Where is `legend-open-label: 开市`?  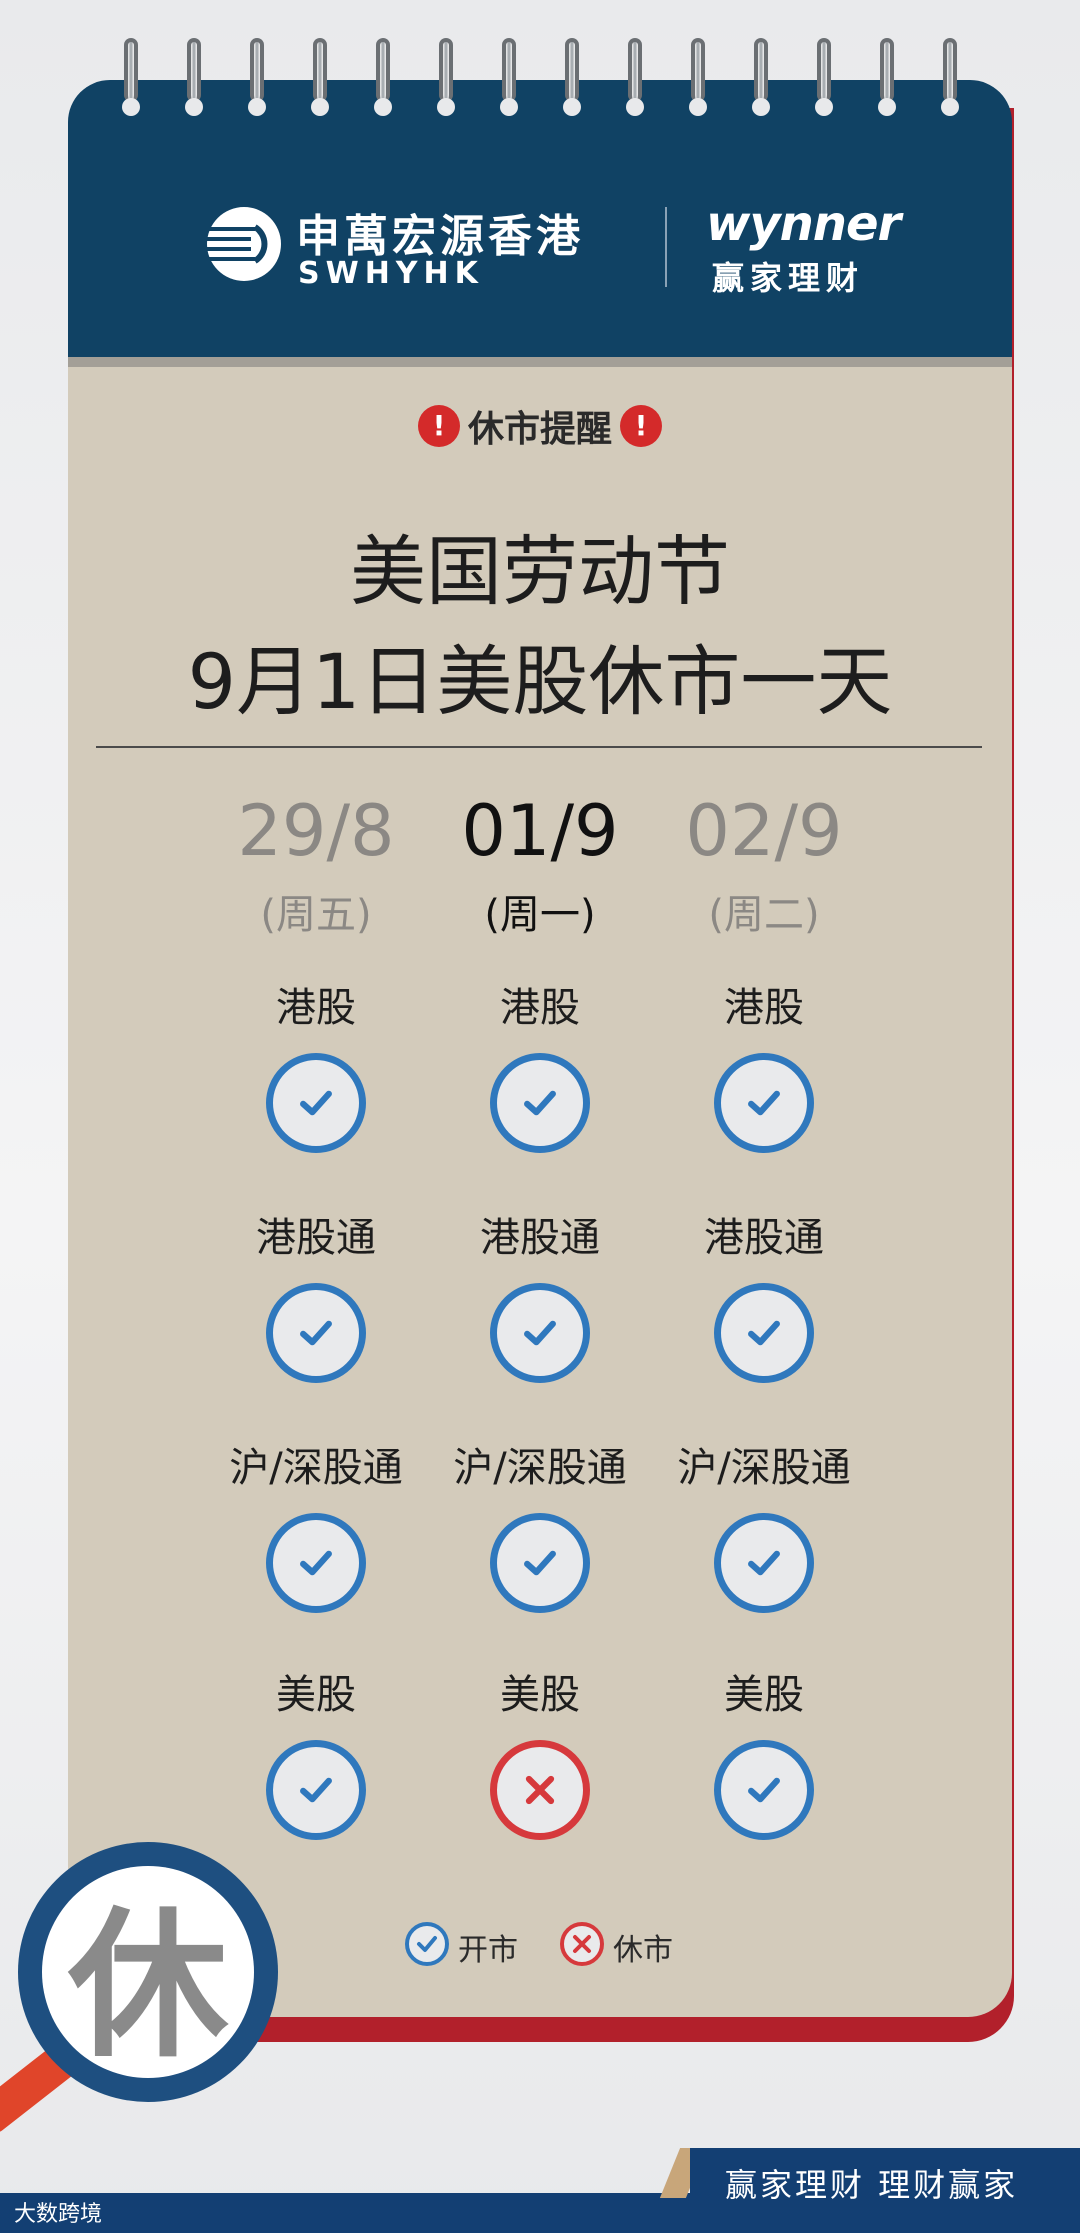
legend-open-label: 开市 is located at coordinates (488, 1950).